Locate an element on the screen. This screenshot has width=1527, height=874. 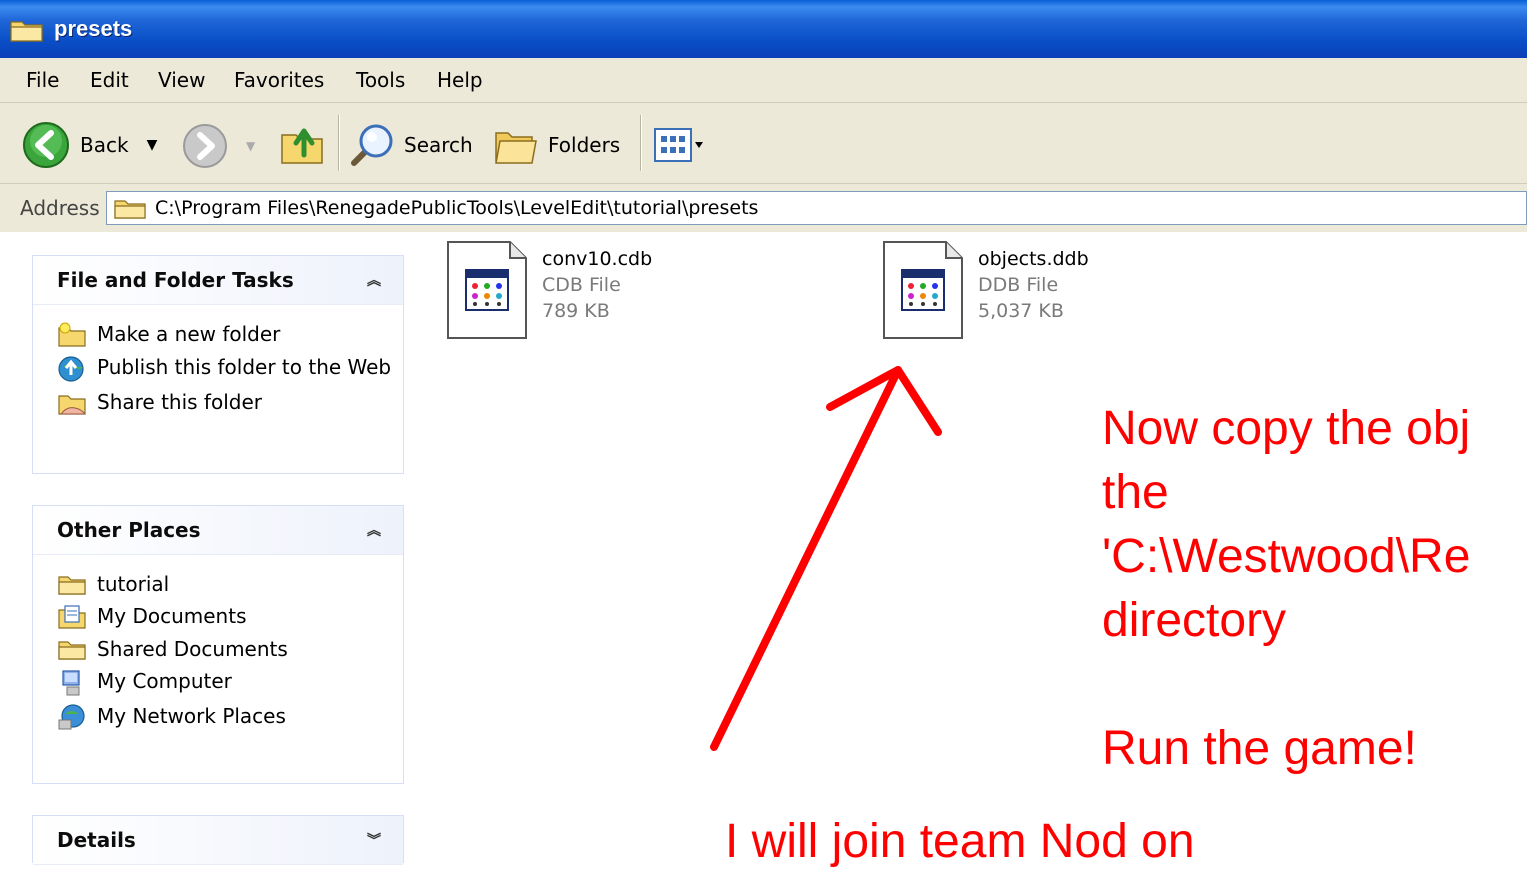
back-arrow-icon is located at coordinates (46, 145).